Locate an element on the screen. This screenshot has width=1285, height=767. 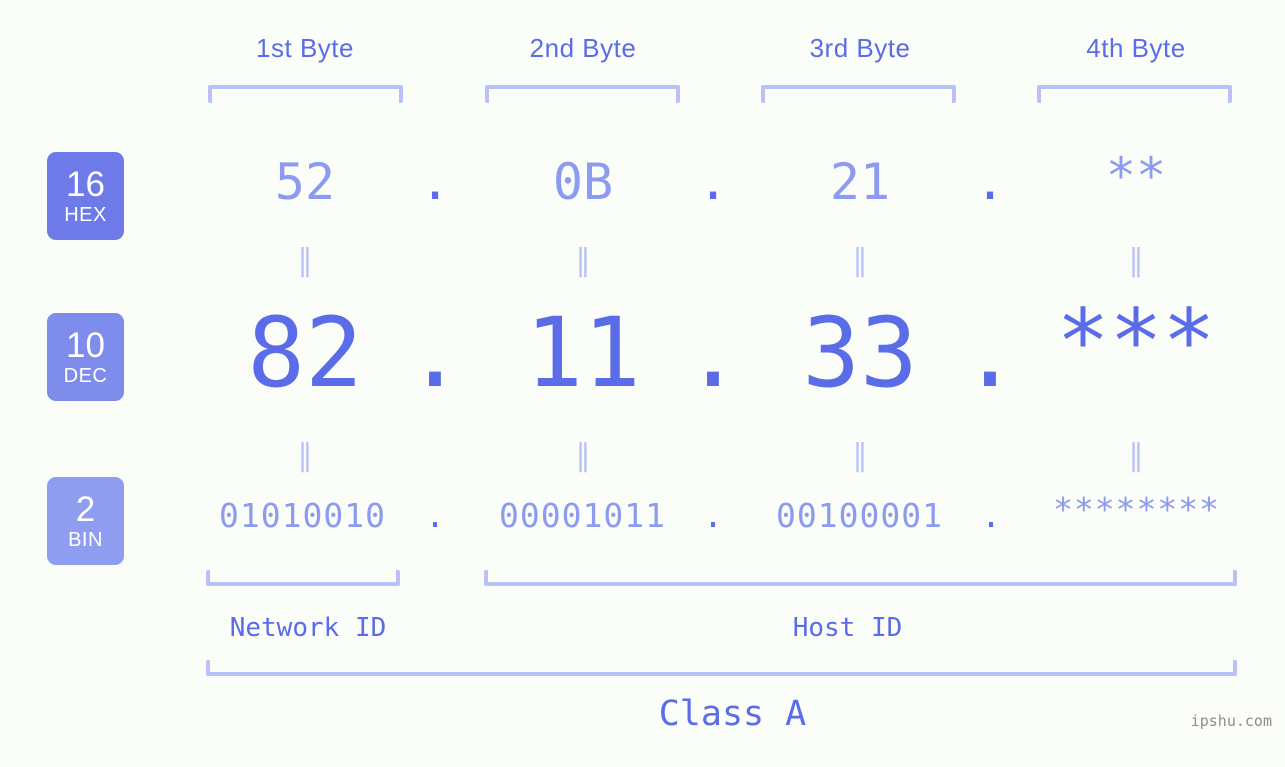
network-id-bracket is located at coordinates (303, 578).